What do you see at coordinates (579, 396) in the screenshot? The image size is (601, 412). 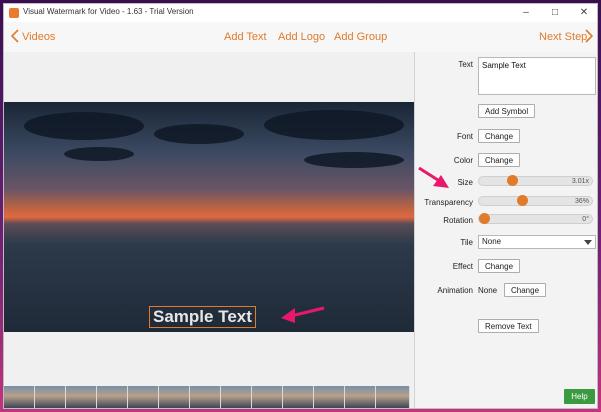 I see `help-button: Help` at bounding box center [579, 396].